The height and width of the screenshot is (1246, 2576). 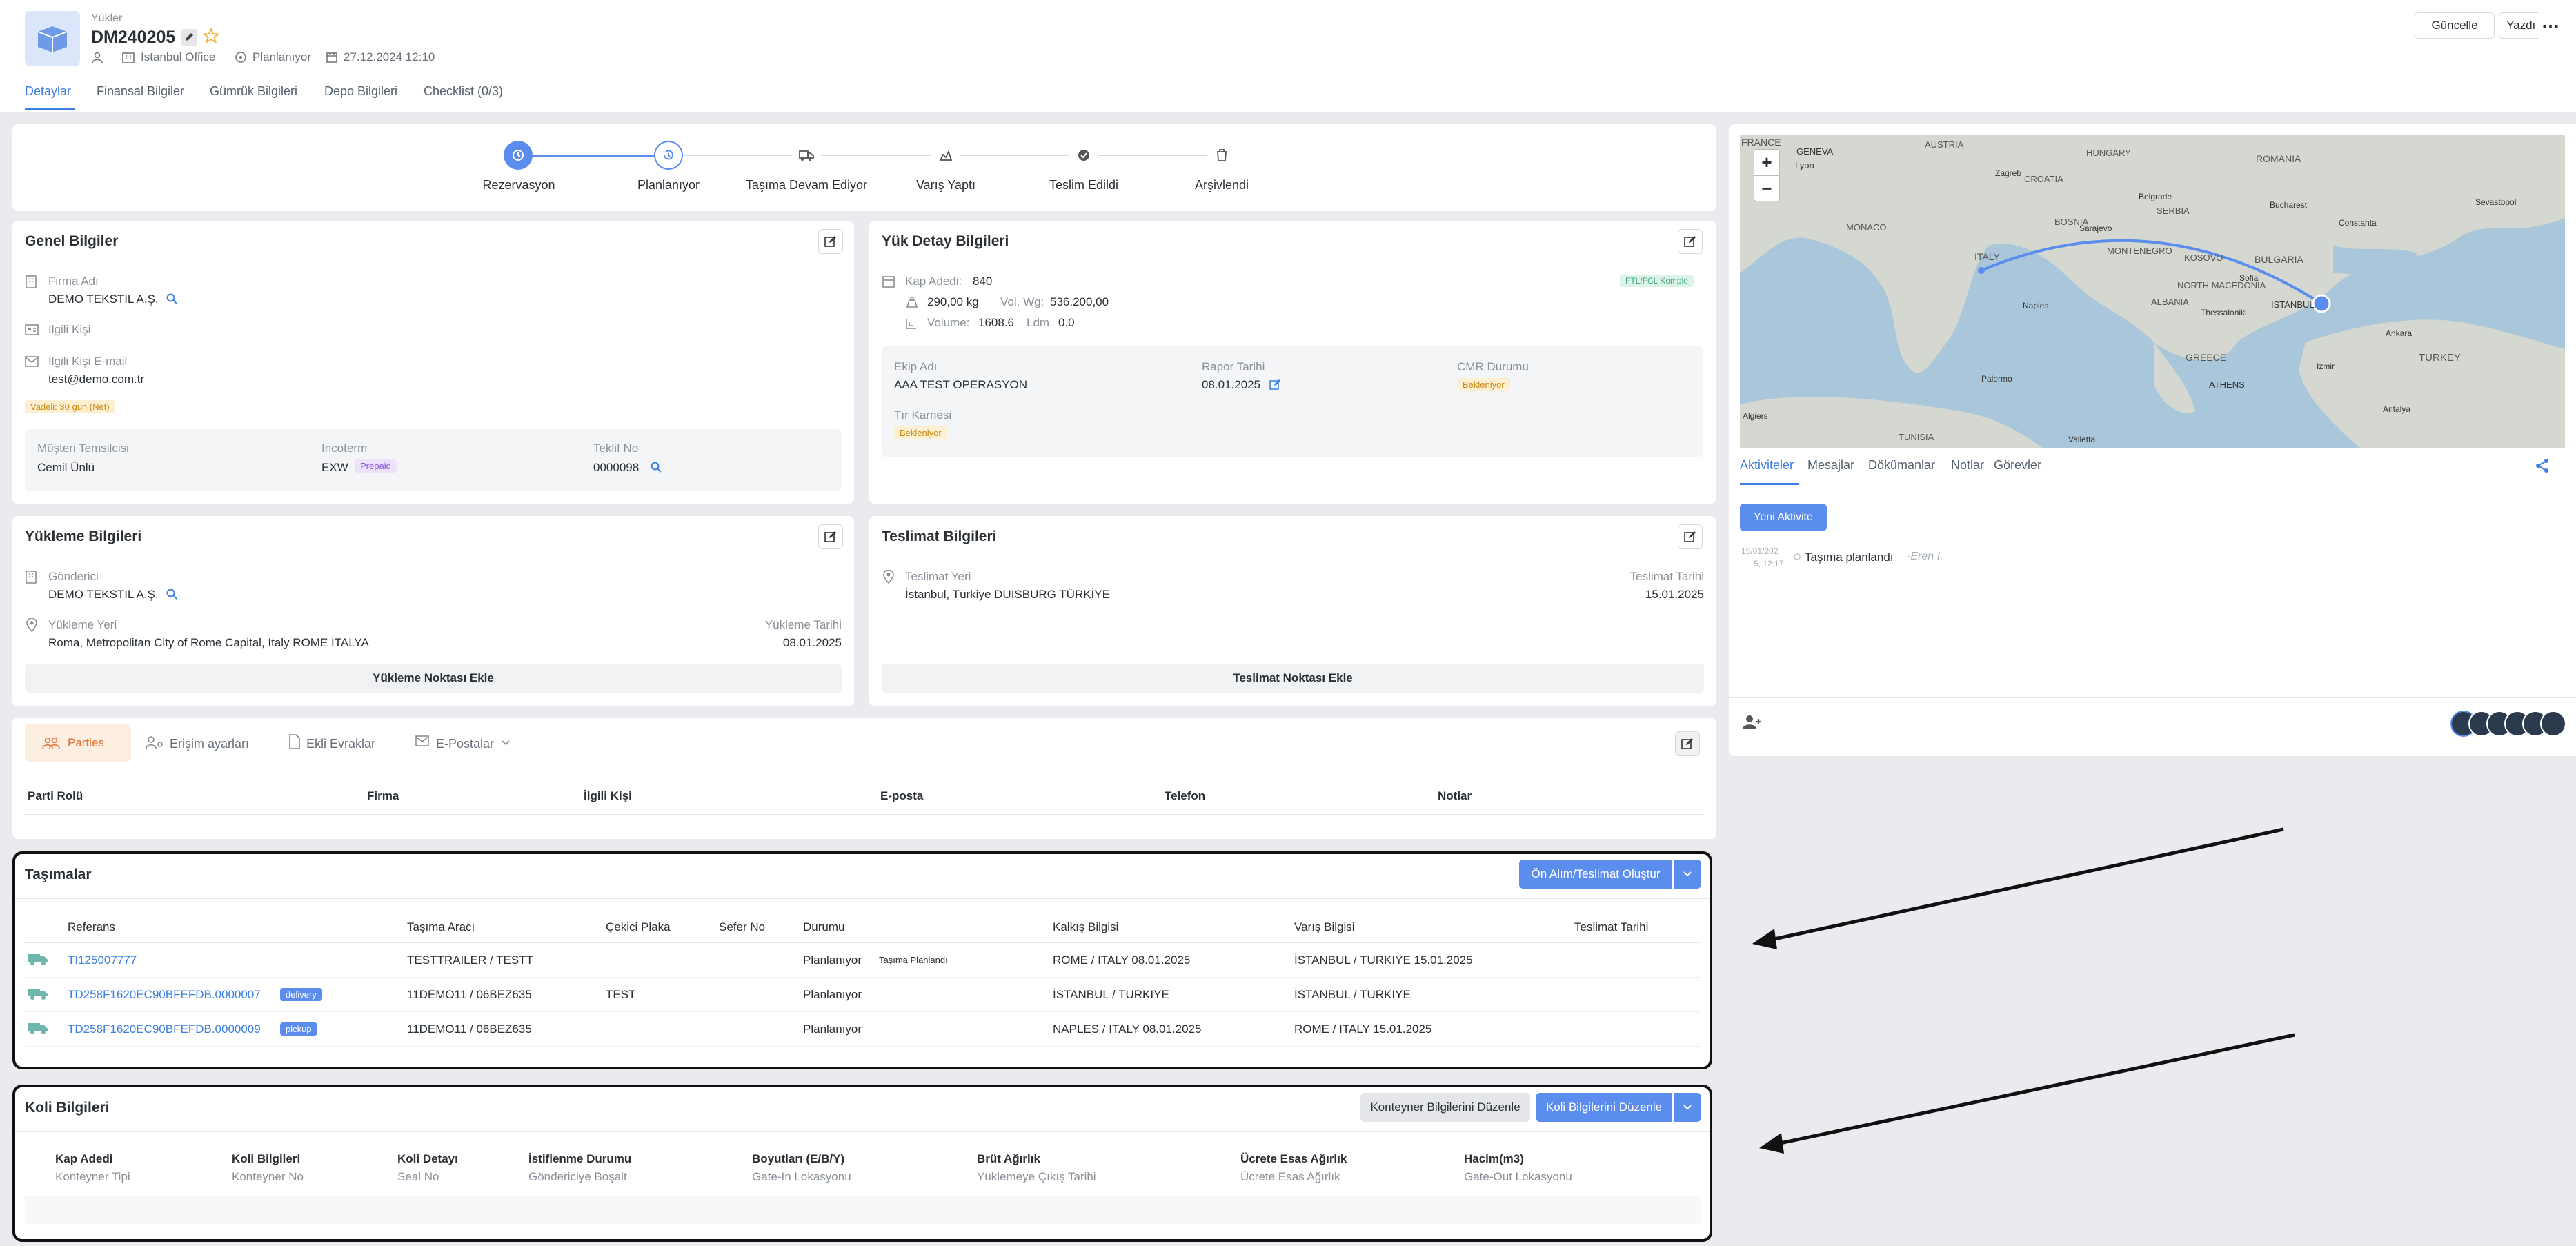 I want to click on ftl-badge: FTL/FCL Komple, so click(x=1657, y=281).